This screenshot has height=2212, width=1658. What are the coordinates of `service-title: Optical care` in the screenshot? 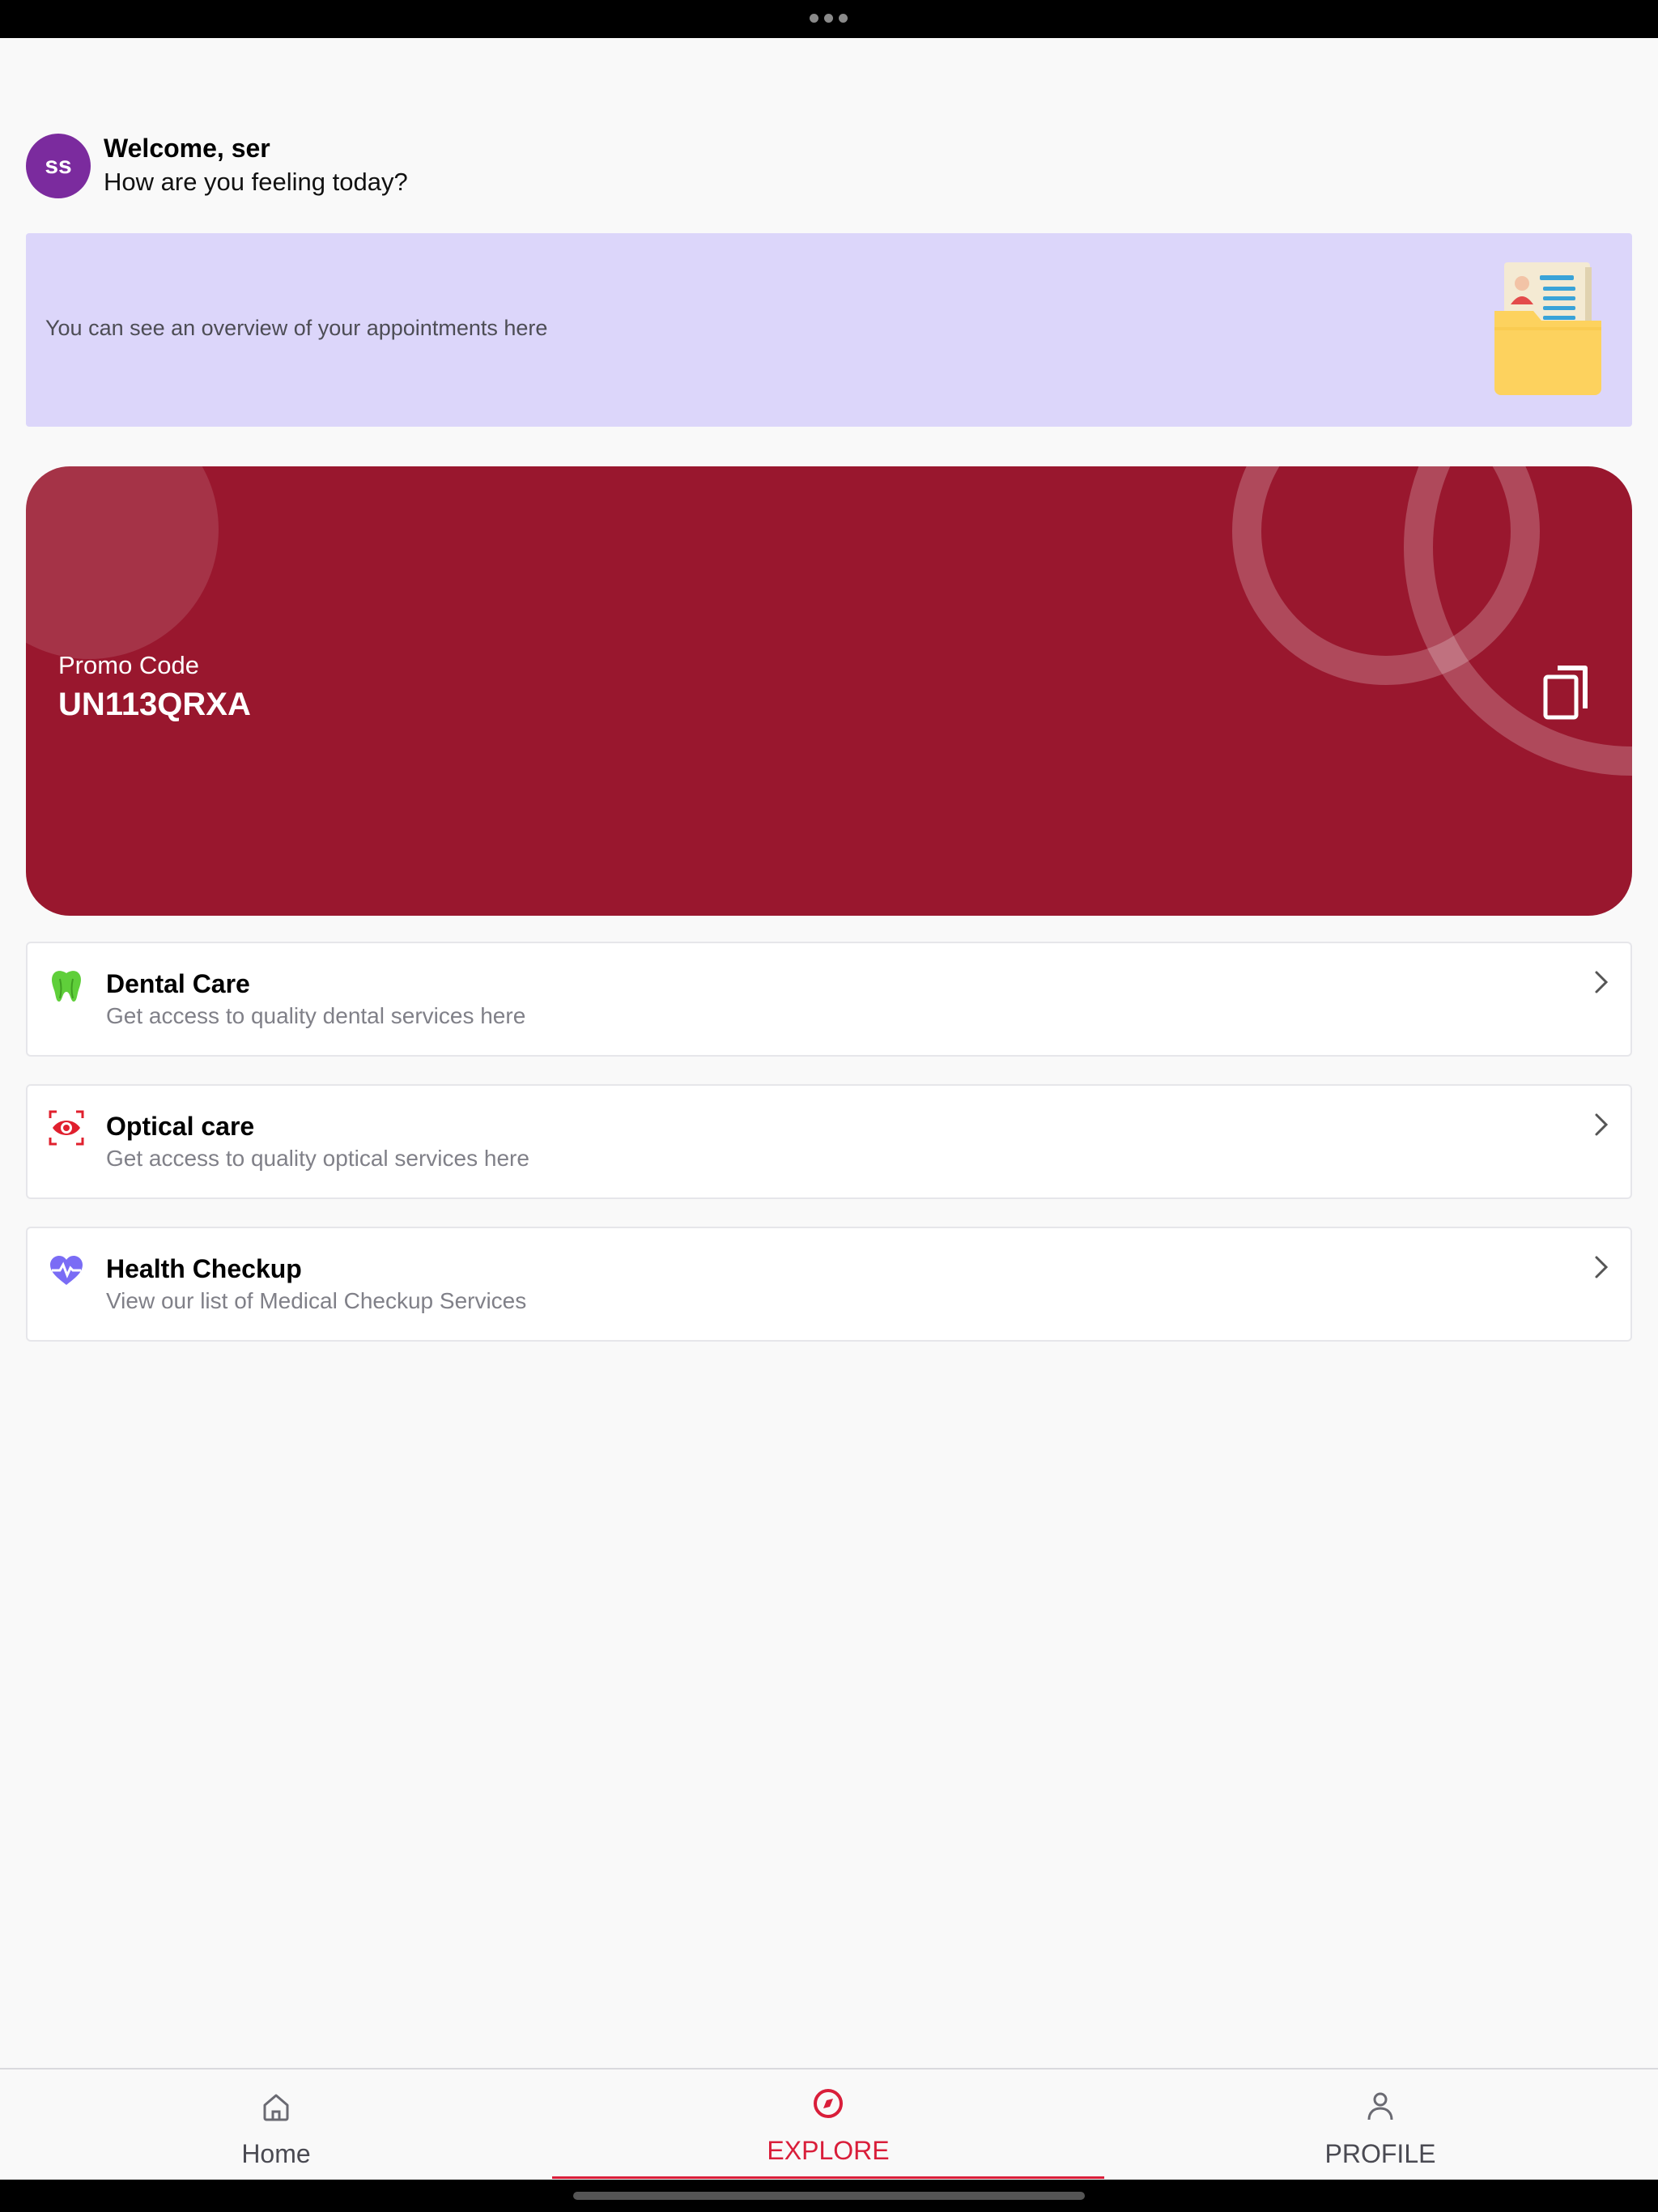 It's located at (180, 1127).